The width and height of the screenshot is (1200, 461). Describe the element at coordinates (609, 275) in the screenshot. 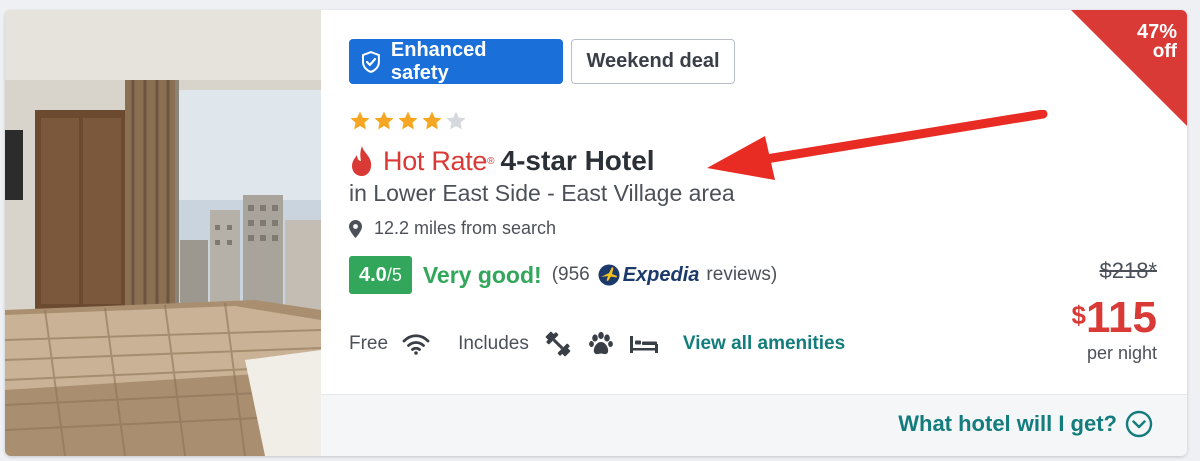

I see `expedia-logo-icon` at that location.